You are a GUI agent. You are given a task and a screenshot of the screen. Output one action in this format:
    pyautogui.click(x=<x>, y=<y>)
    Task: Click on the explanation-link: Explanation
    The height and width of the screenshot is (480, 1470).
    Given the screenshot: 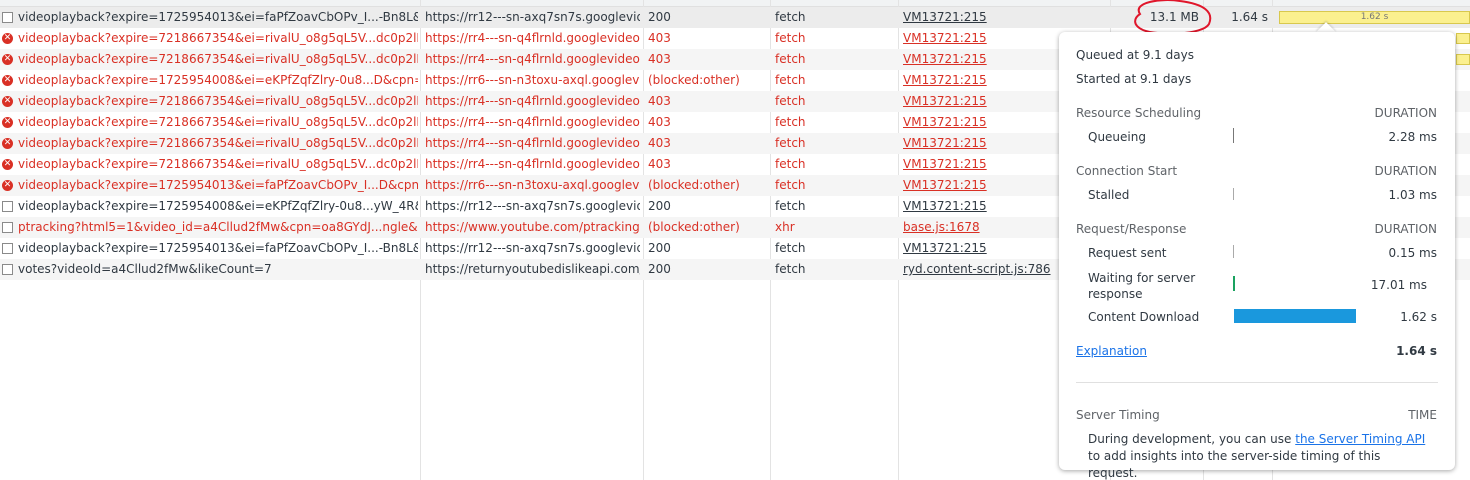 What is the action you would take?
    pyautogui.click(x=1111, y=351)
    